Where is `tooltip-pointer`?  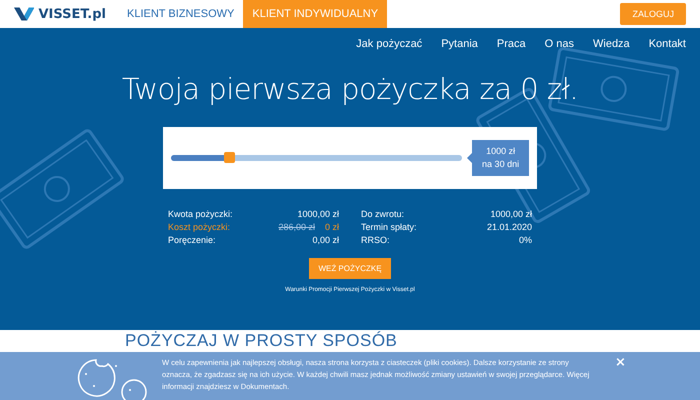
tooltip-pointer is located at coordinates (469, 158).